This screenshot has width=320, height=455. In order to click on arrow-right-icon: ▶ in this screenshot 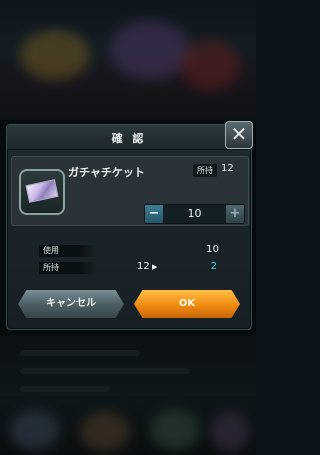, I will do `click(155, 267)`.